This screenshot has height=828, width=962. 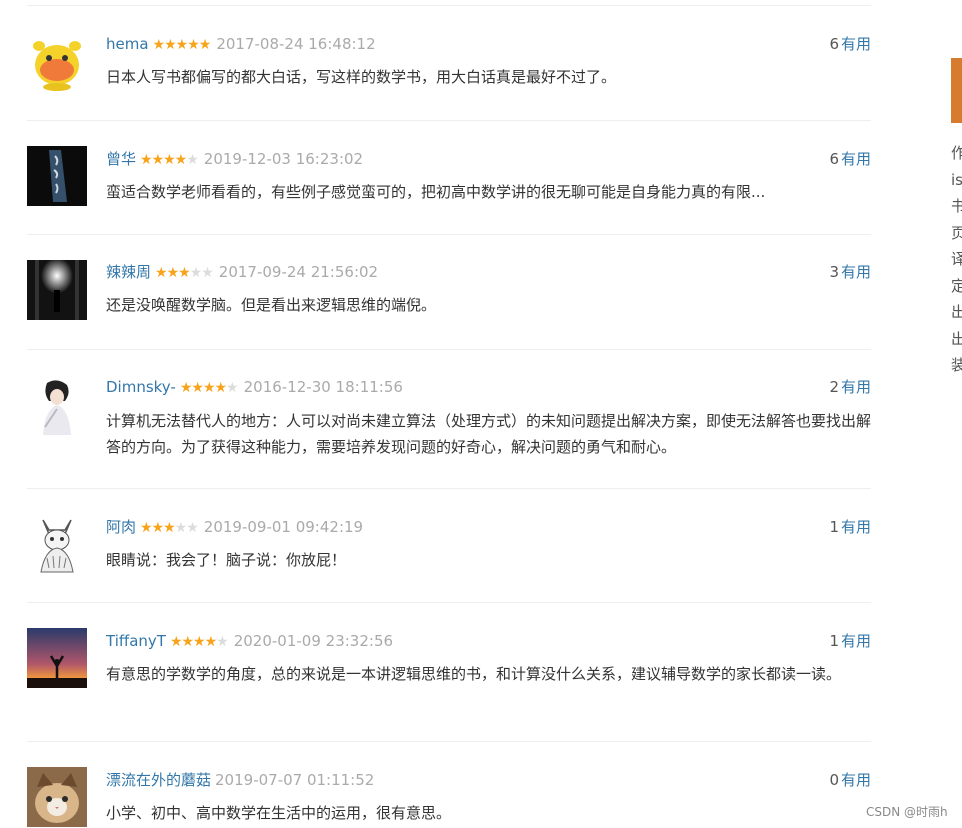 I want to click on side-info-line: 译, so click(x=956, y=259).